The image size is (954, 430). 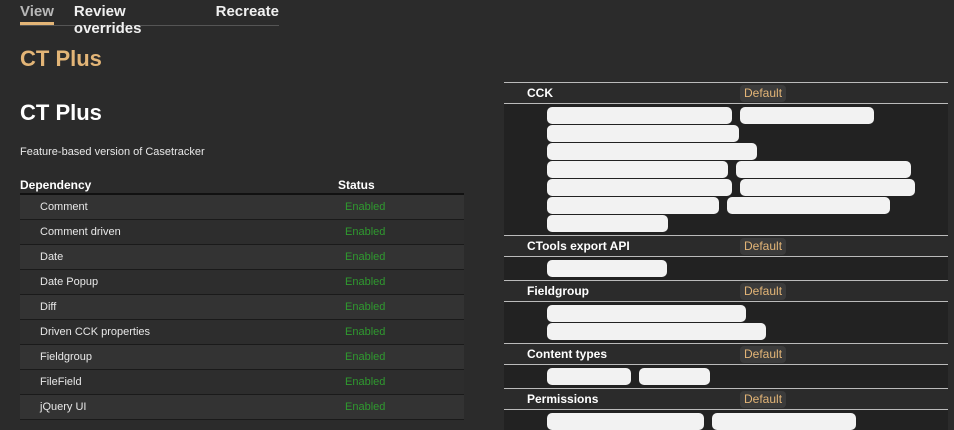 I want to click on table-row: Date Enabled, so click(x=242, y=257).